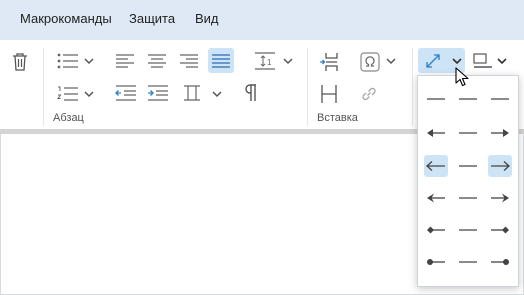  Describe the element at coordinates (189, 61) in the screenshot. I see `align-right-icon` at that location.